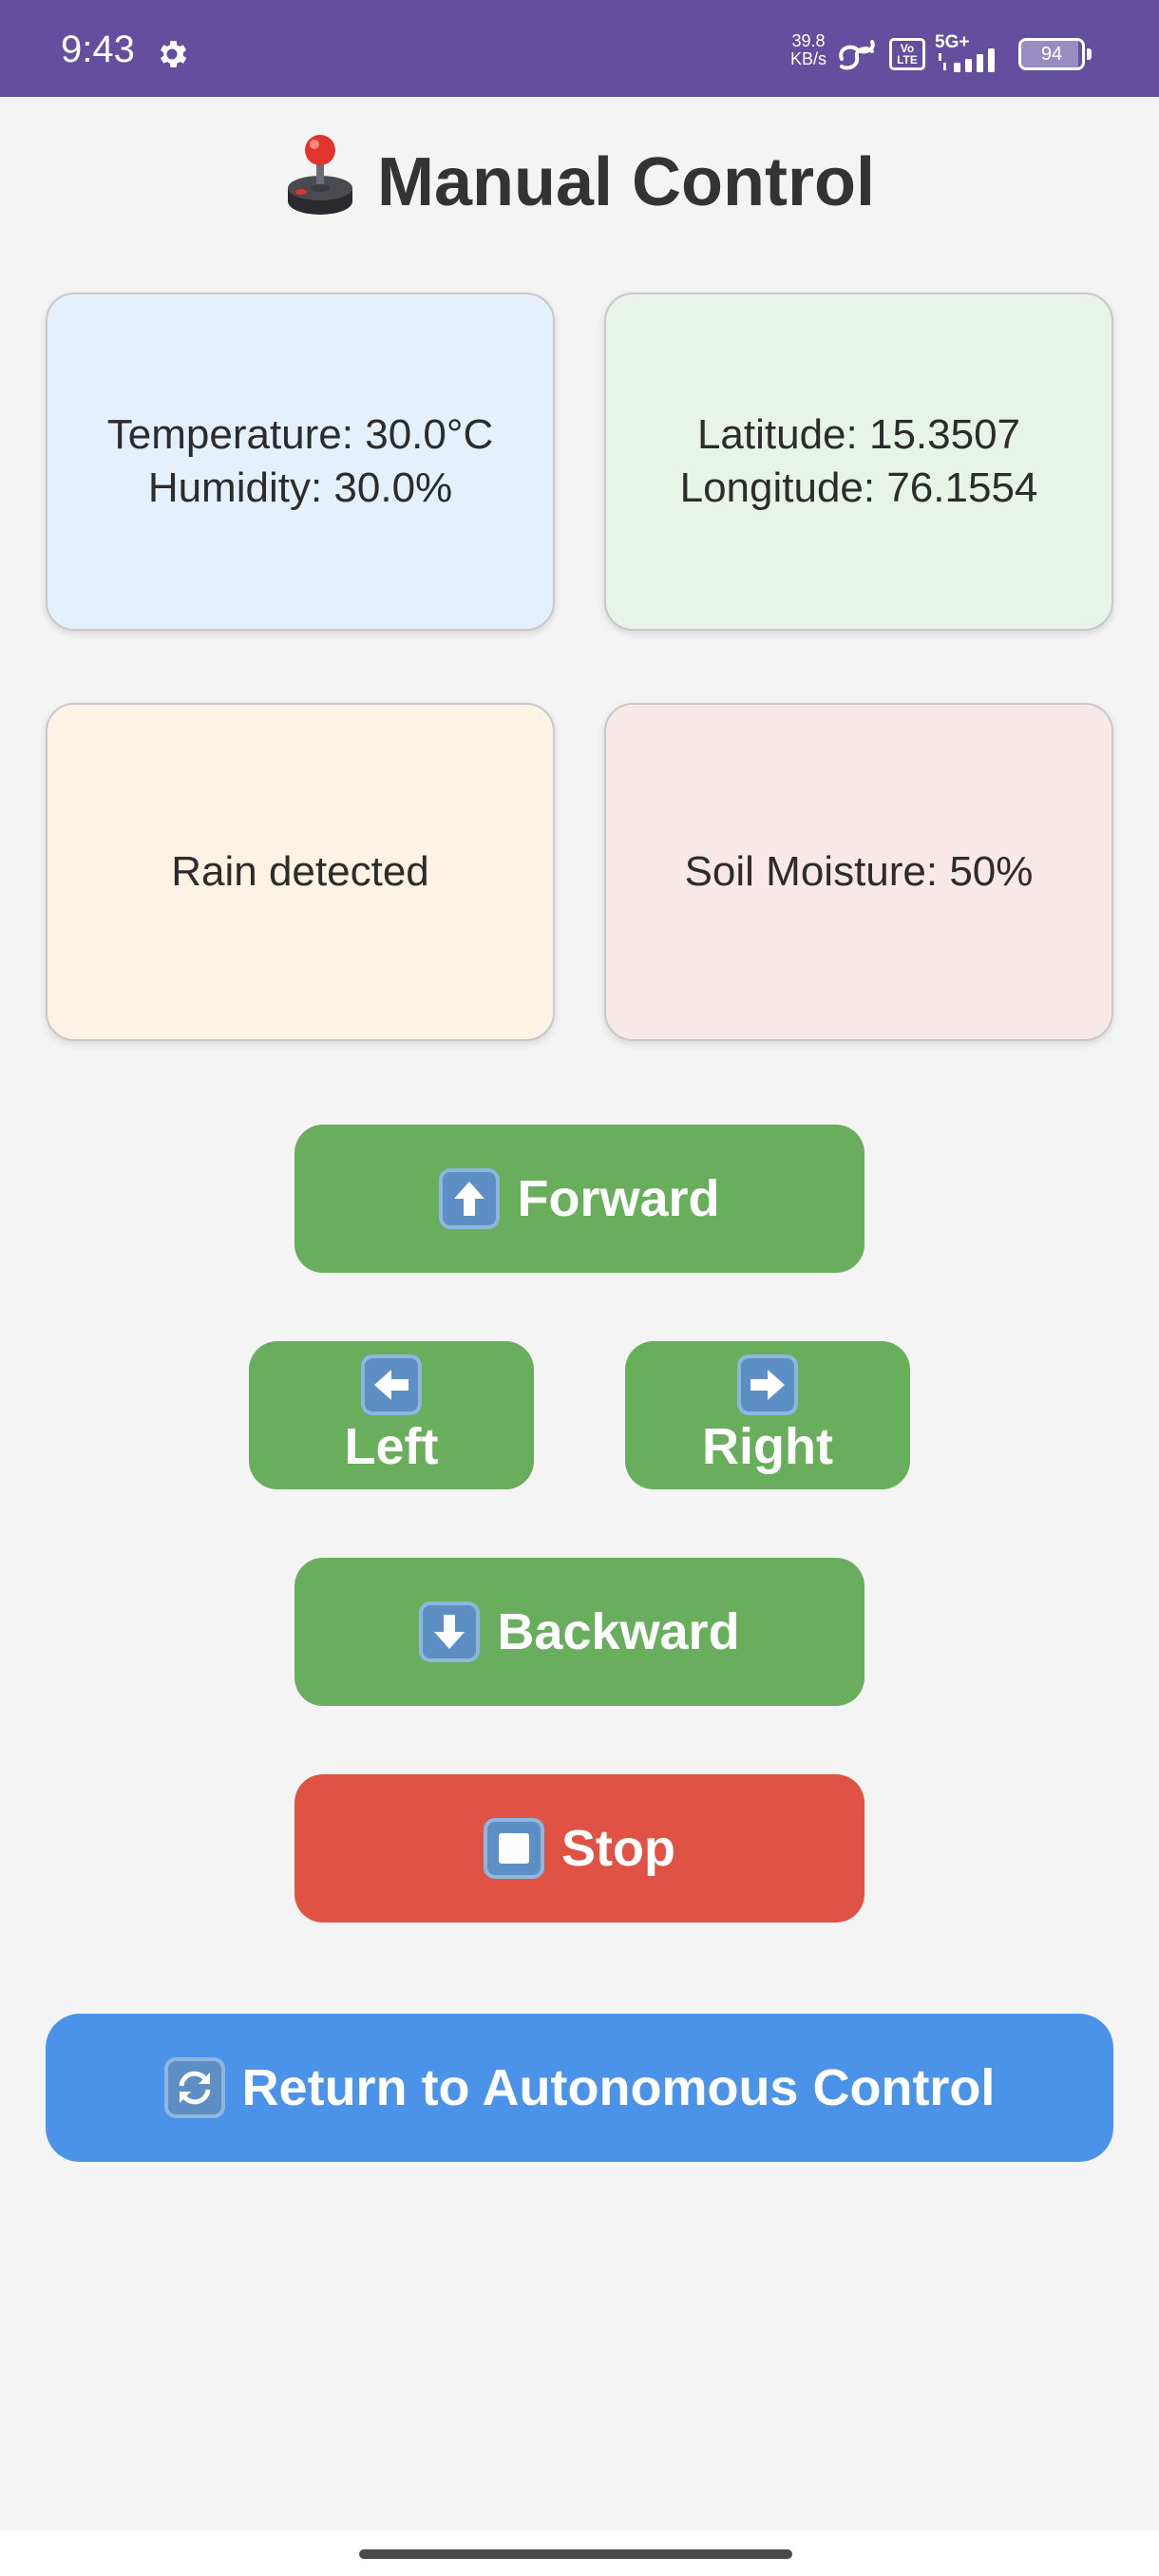 The width and height of the screenshot is (1159, 2576). I want to click on stop-button: Stop, so click(579, 1848).